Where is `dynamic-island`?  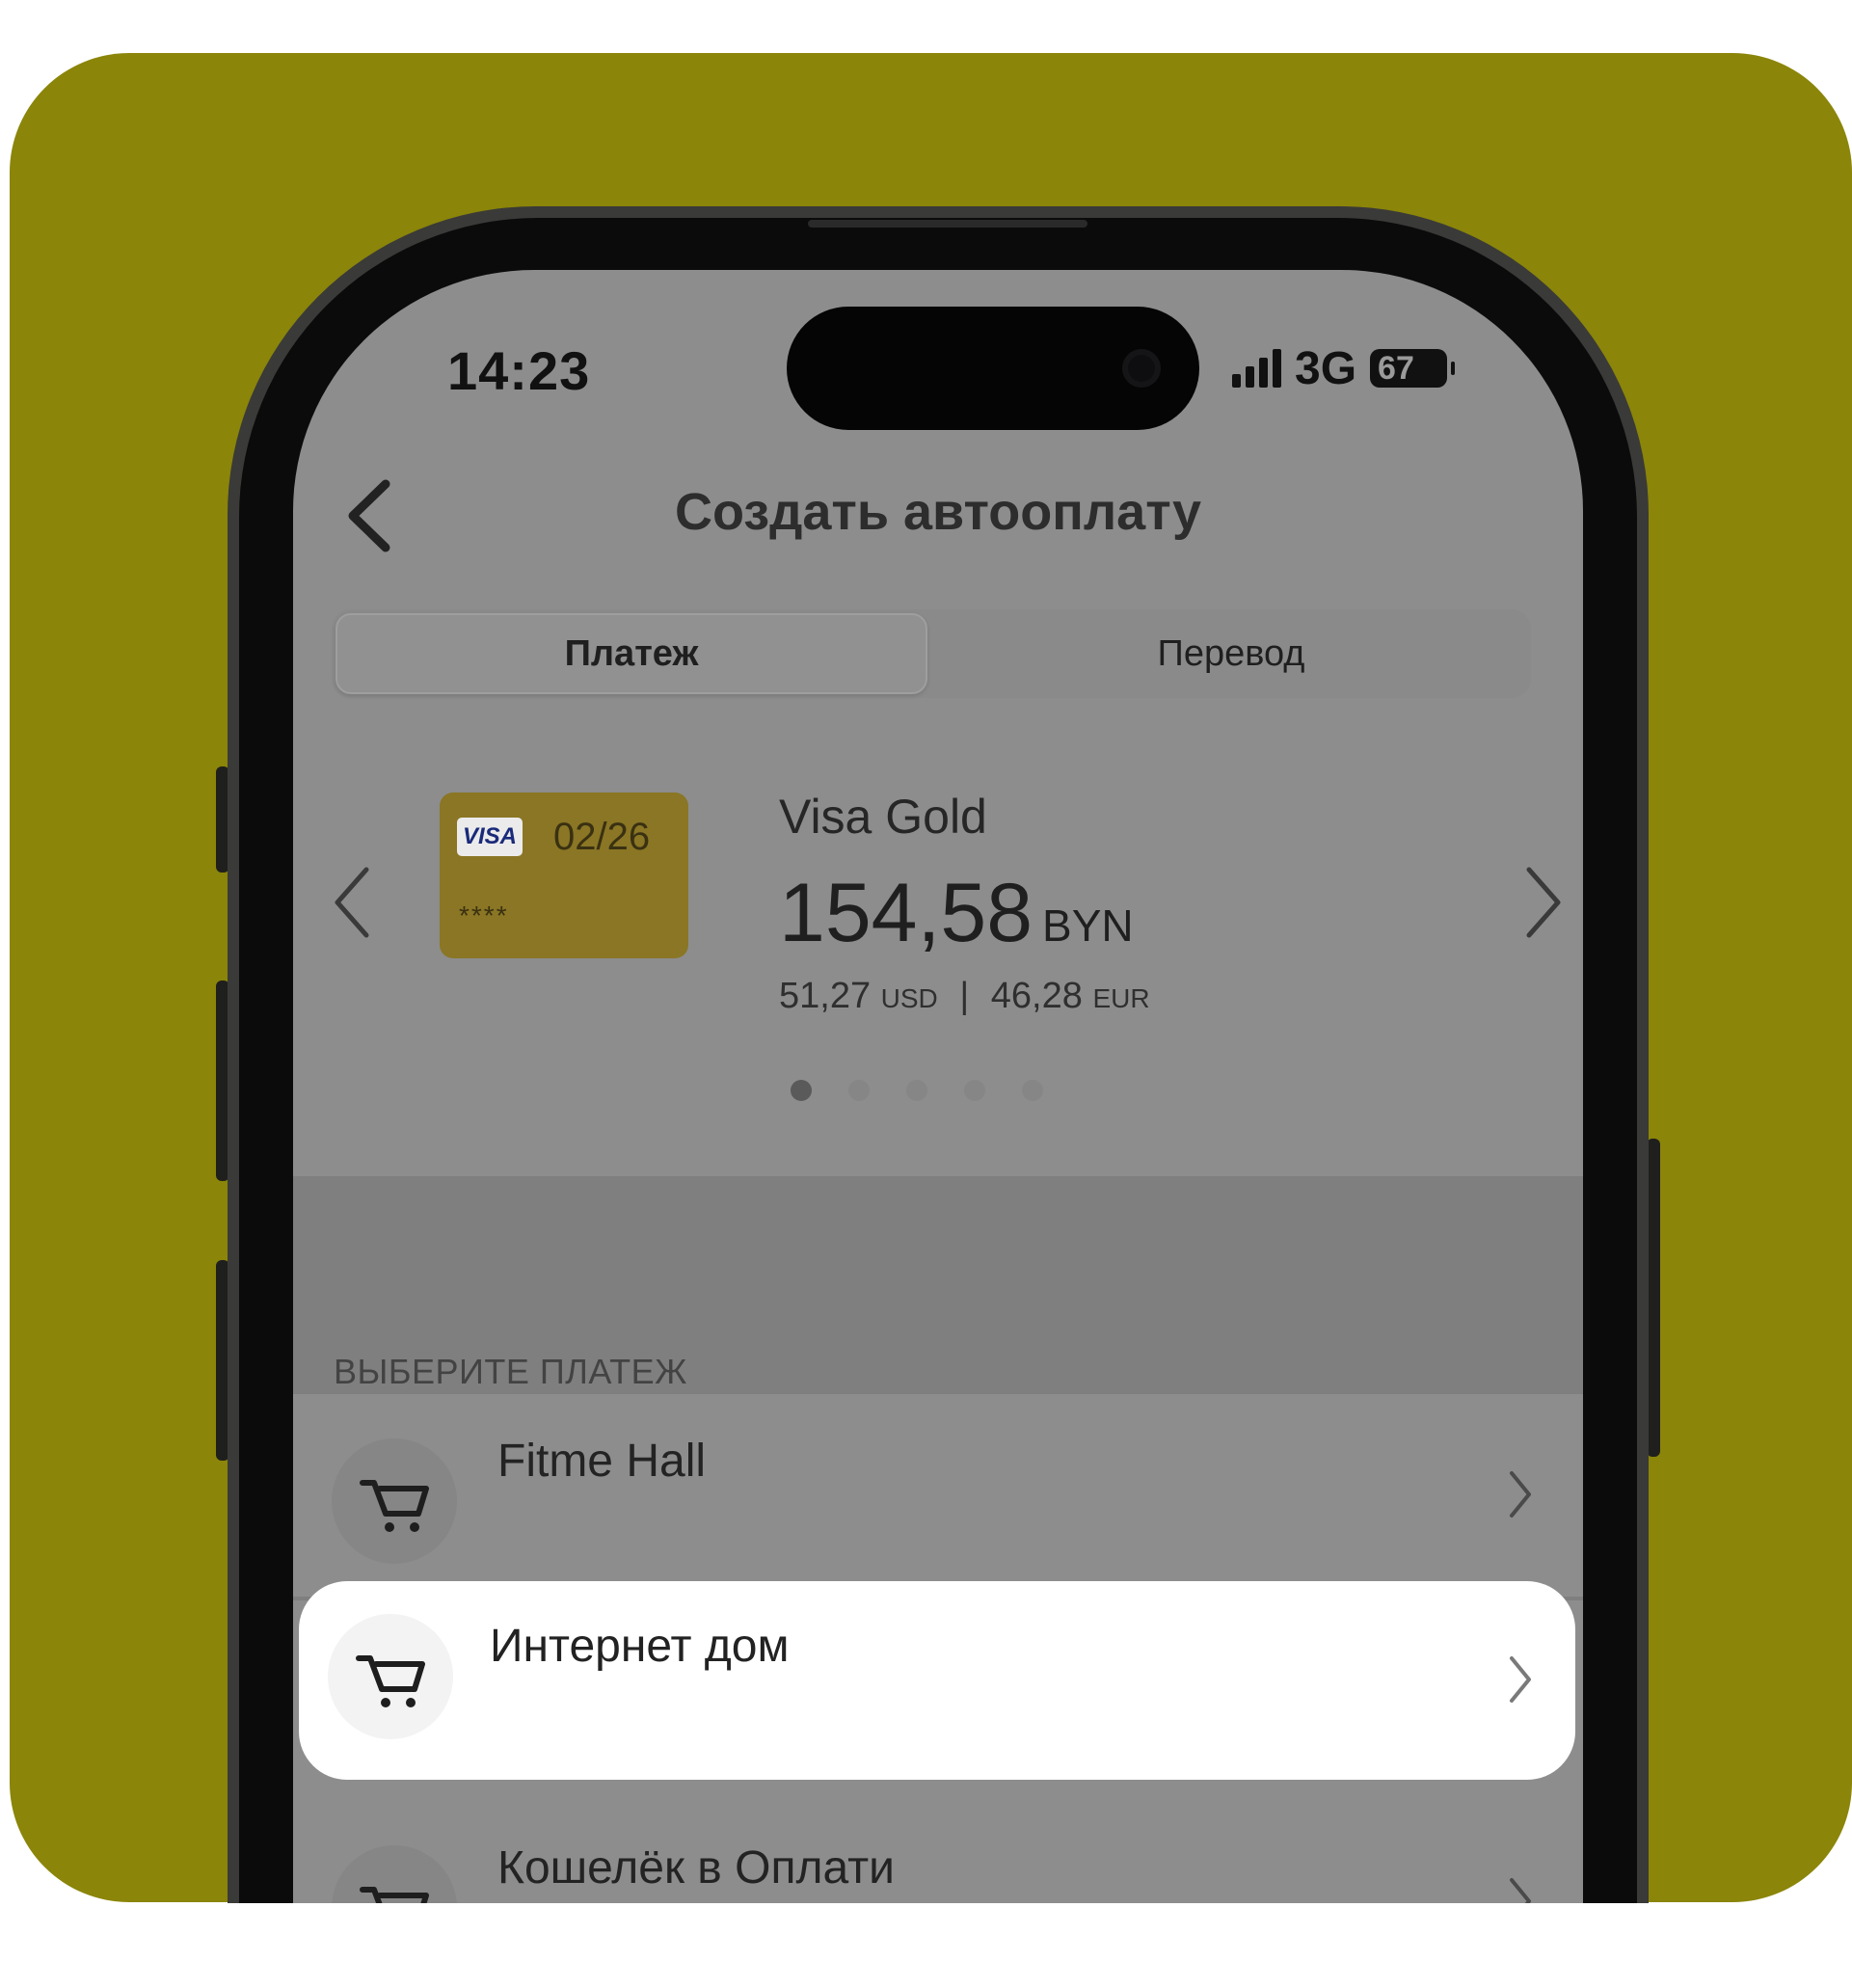
dynamic-island is located at coordinates (993, 368).